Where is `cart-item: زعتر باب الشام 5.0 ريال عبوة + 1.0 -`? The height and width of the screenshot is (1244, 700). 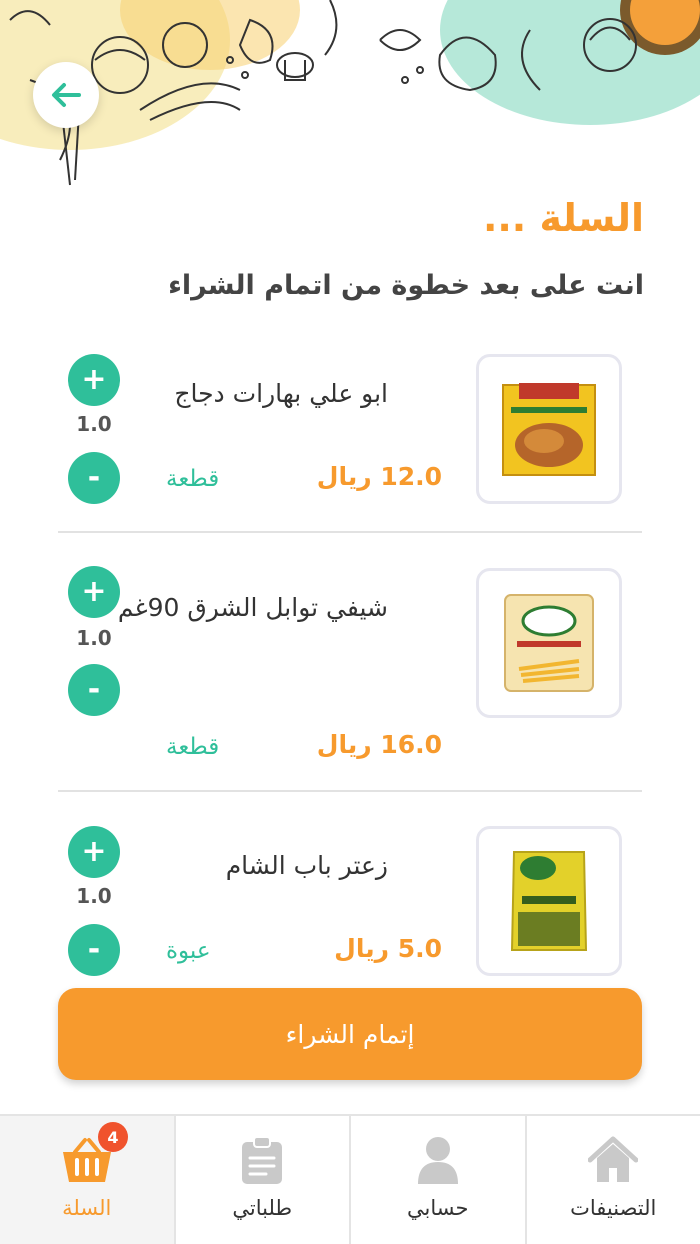
cart-item: زعتر باب الشام 5.0 ريال عبوة + 1.0 - is located at coordinates (350, 901).